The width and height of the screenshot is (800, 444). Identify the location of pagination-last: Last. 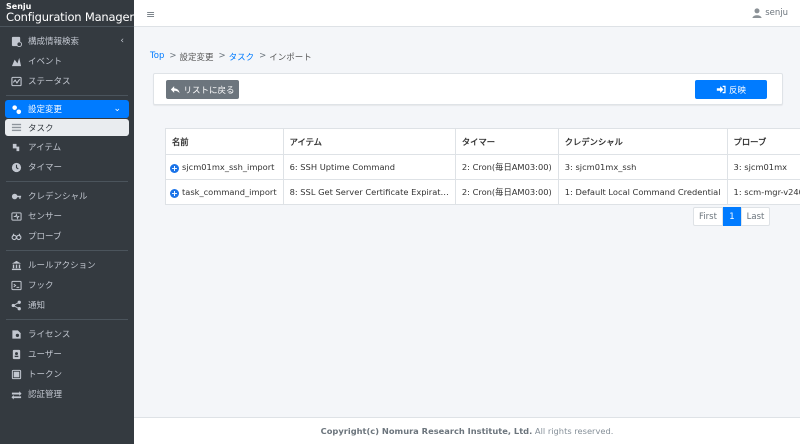
(755, 216).